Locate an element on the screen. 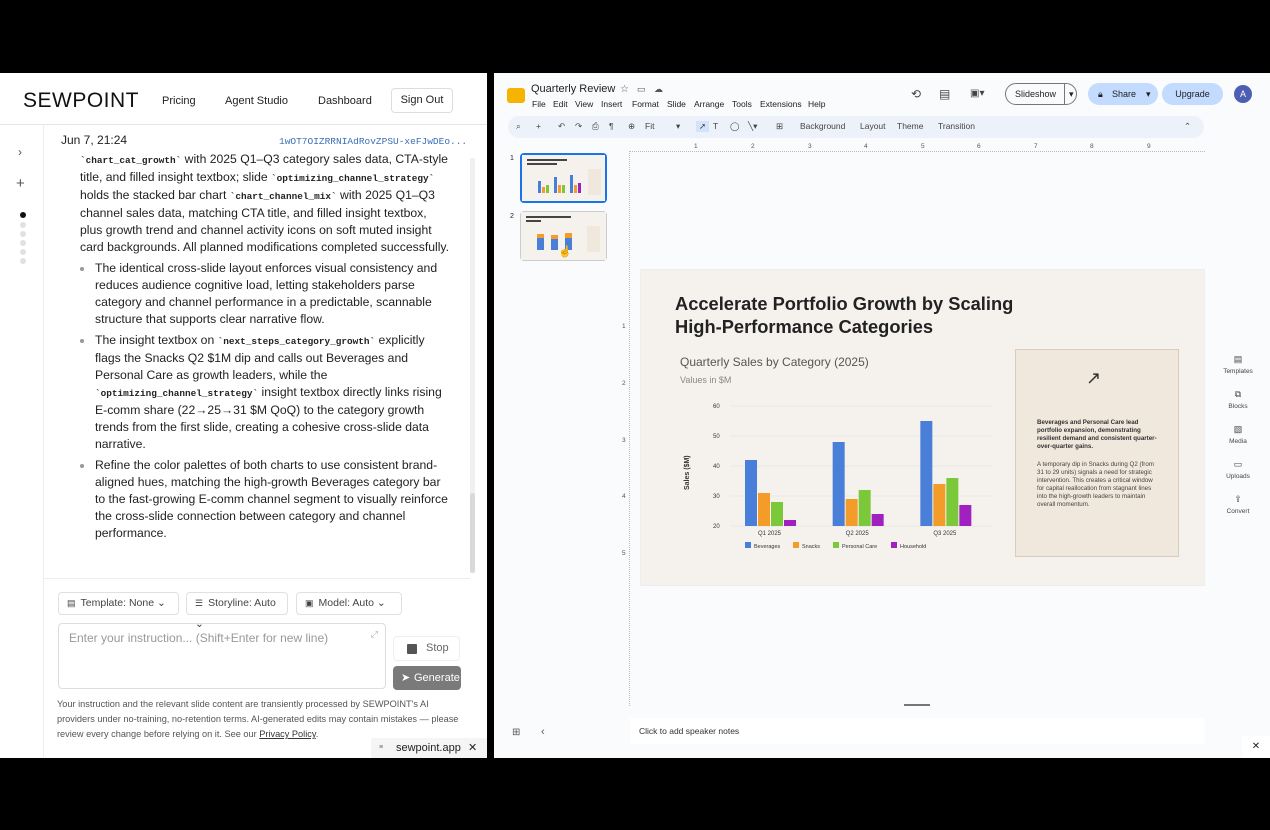 The image size is (1270, 830). menu-file: File is located at coordinates (539, 104).